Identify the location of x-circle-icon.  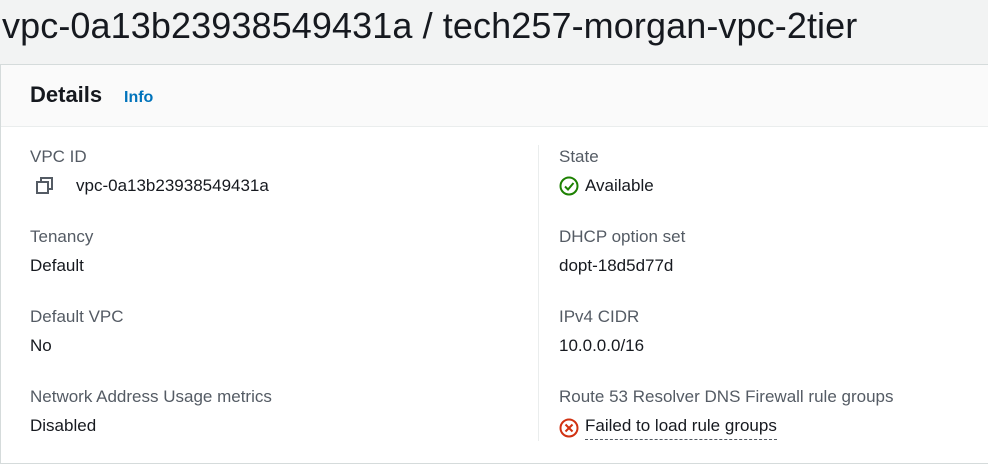
(569, 428).